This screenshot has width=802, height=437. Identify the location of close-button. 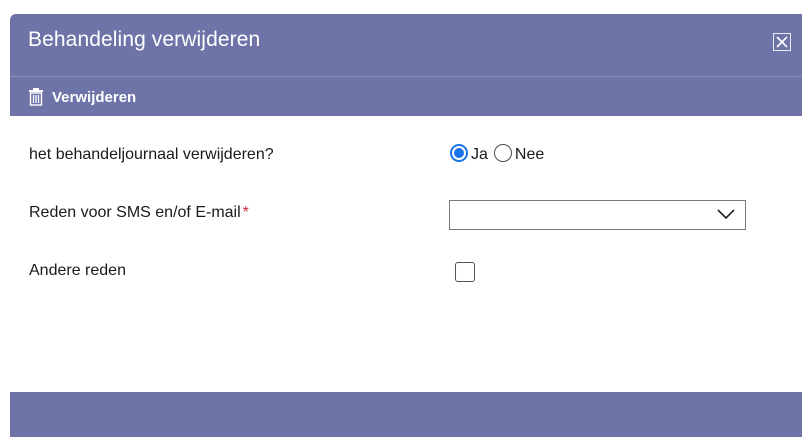
(782, 42).